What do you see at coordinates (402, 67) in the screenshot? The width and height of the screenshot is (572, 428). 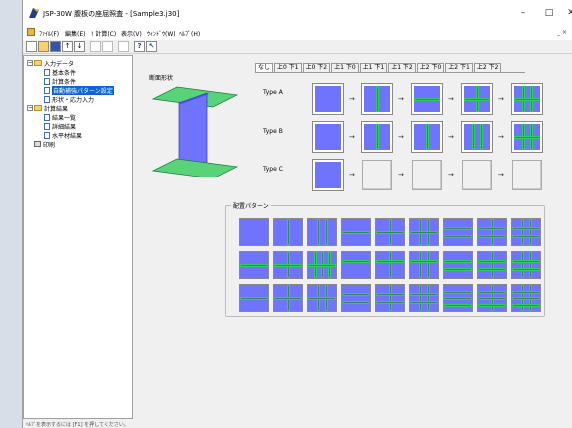 I see `tab-u1-l2: 上1 下2` at bounding box center [402, 67].